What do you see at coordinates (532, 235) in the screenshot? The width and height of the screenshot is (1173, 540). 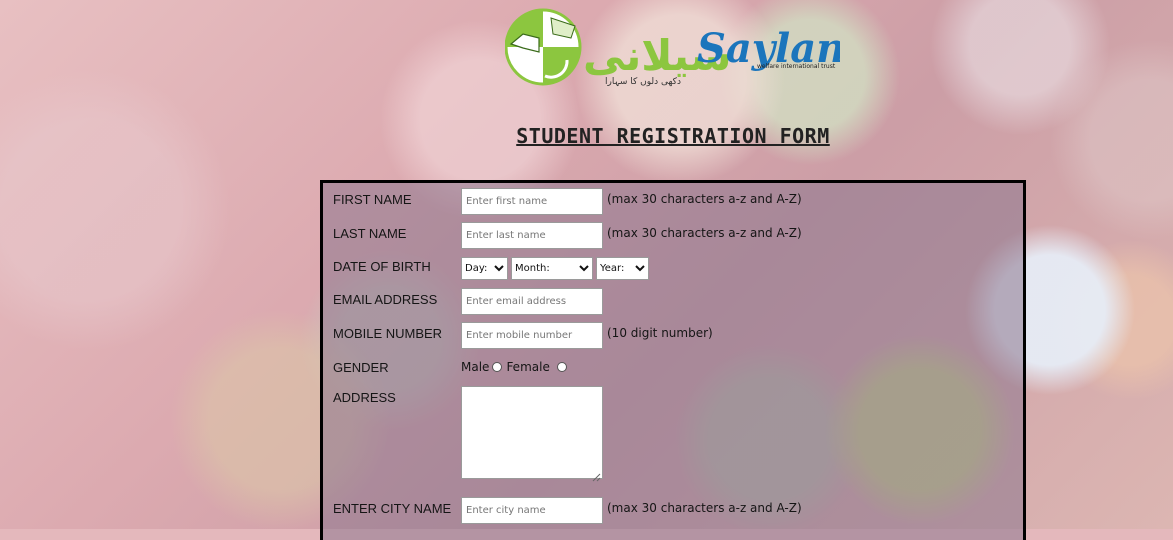 I see `last-name-input` at bounding box center [532, 235].